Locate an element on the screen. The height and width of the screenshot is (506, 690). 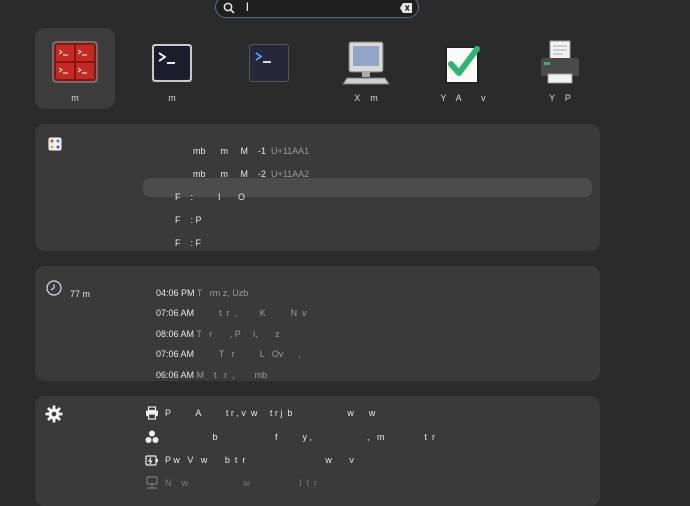
sharing-settings-icon is located at coordinates (152, 436).